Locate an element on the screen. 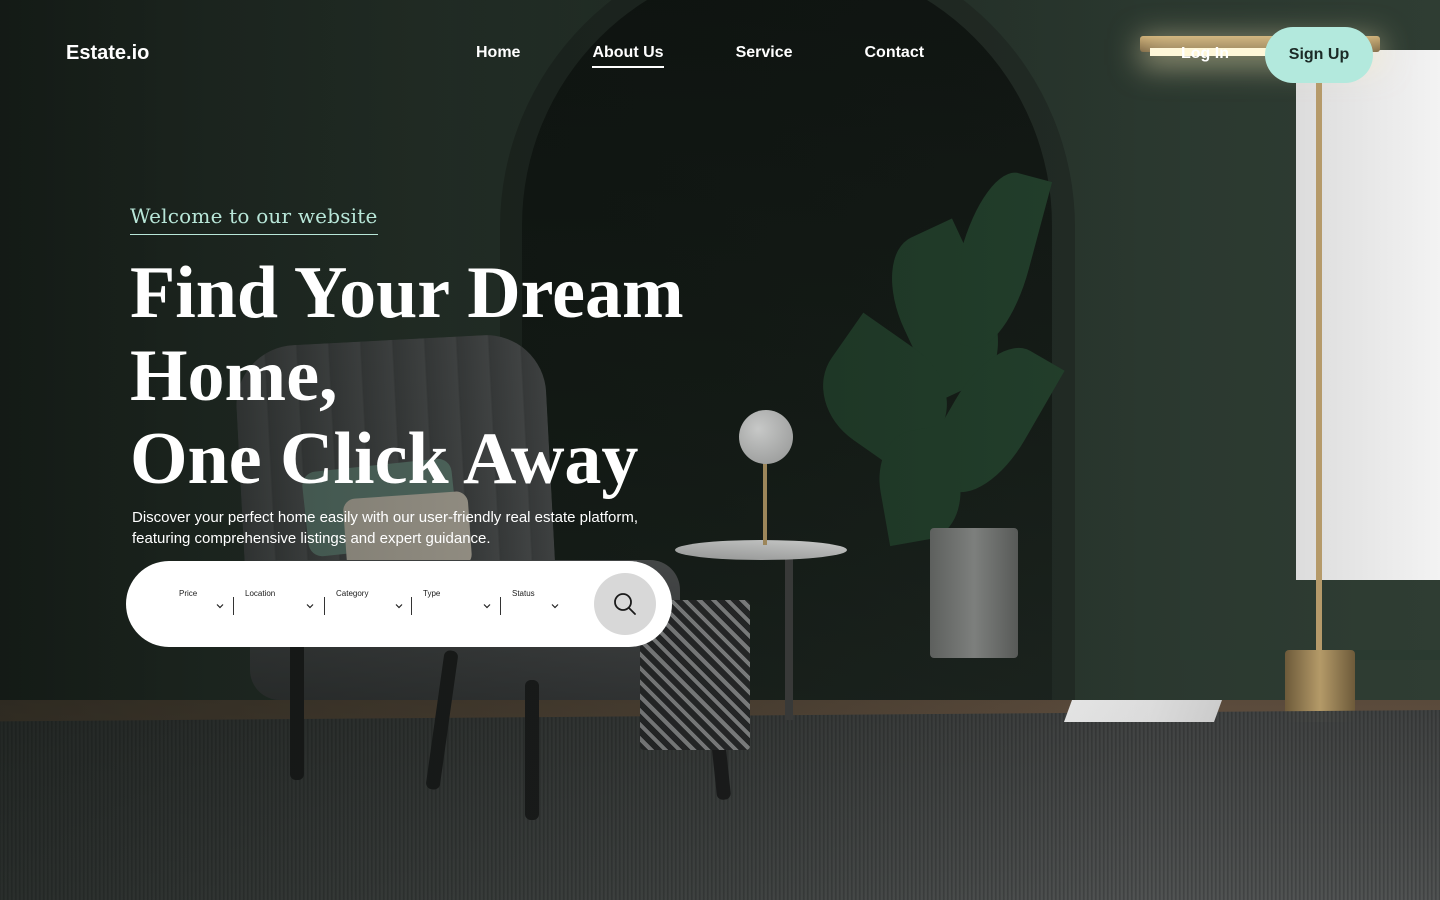  filter-type: Type is located at coordinates (458, 603).